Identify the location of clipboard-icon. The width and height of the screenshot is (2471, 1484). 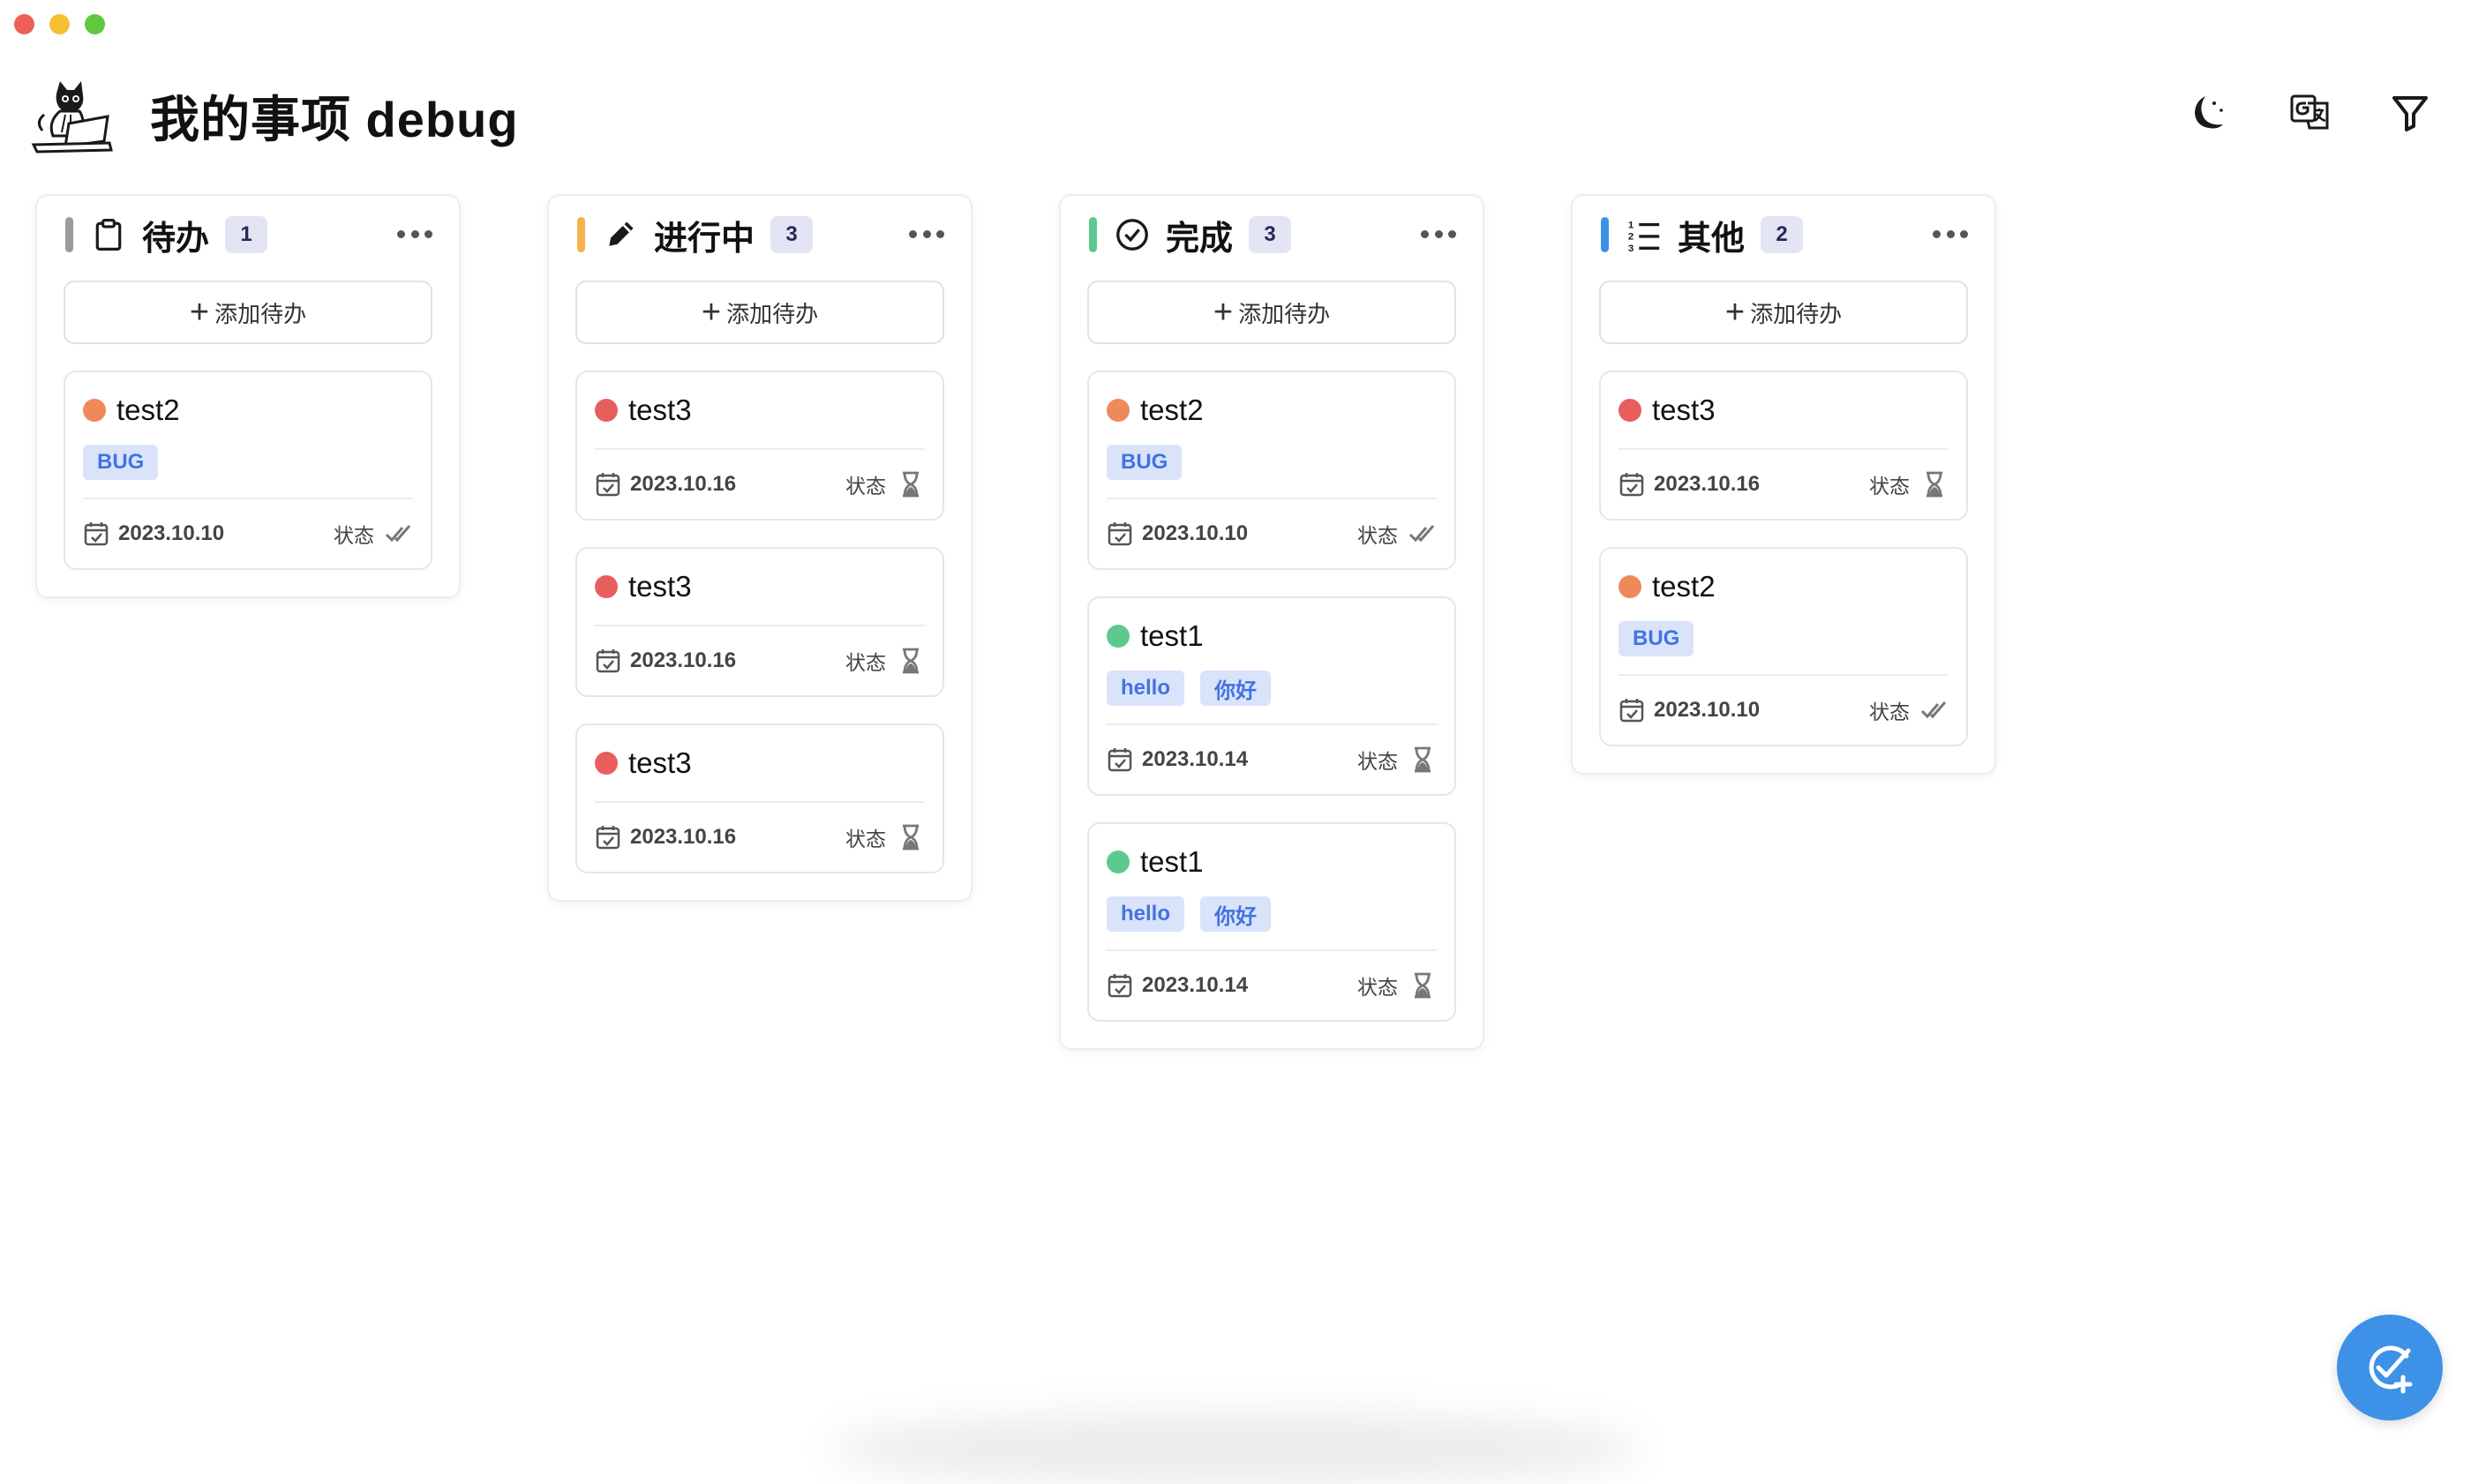
(108, 234).